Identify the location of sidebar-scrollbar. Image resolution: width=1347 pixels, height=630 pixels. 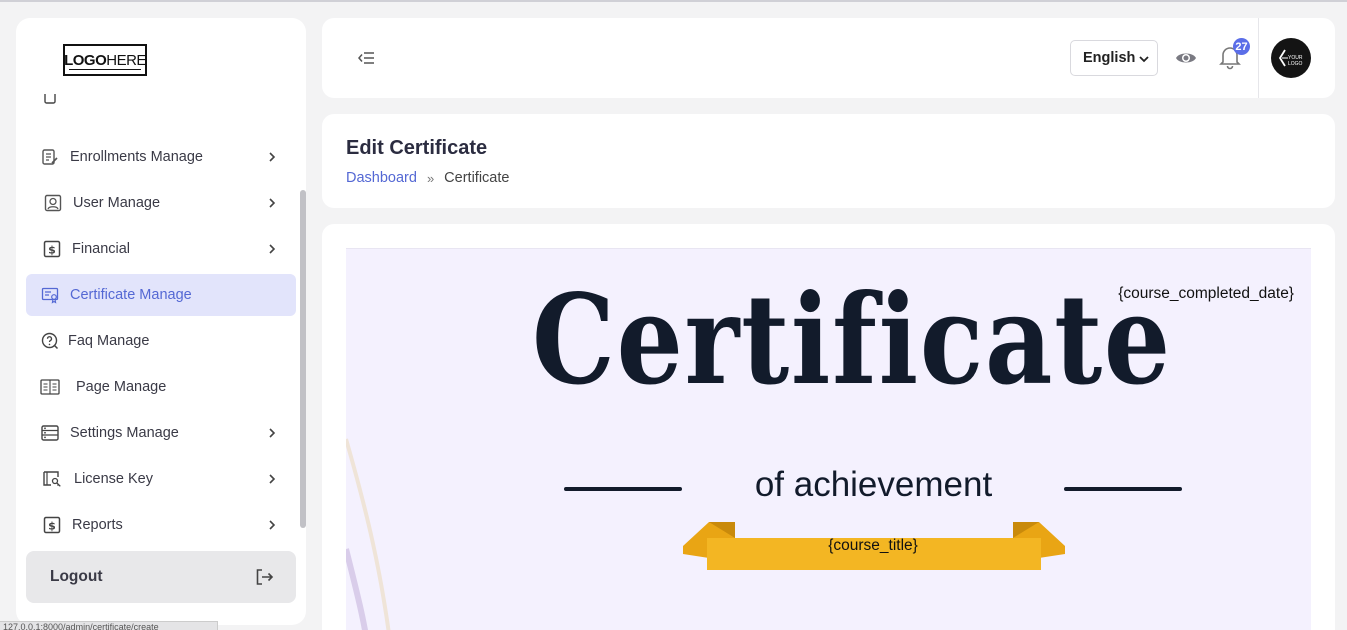
(303, 359).